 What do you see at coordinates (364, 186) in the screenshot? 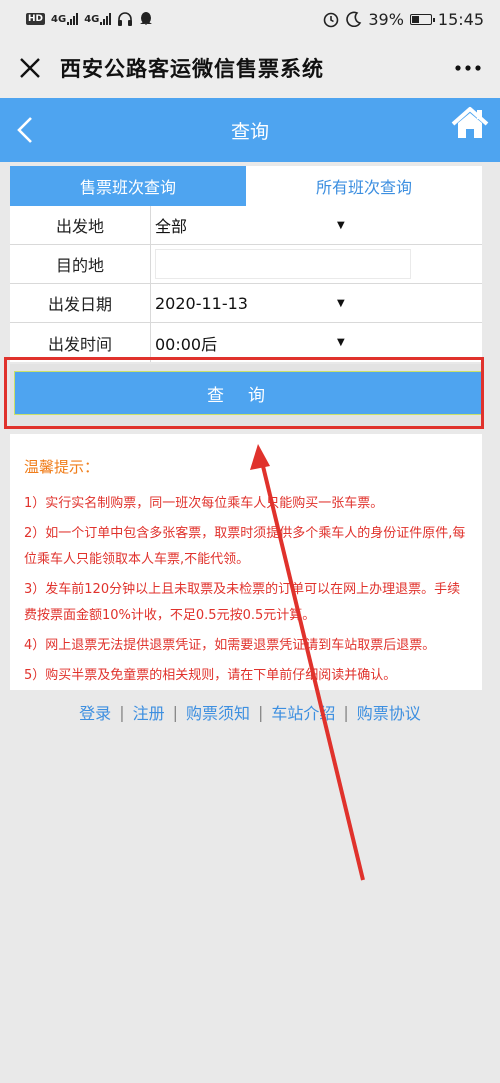
I see `tab-all-schedules: 所有班次查询` at bounding box center [364, 186].